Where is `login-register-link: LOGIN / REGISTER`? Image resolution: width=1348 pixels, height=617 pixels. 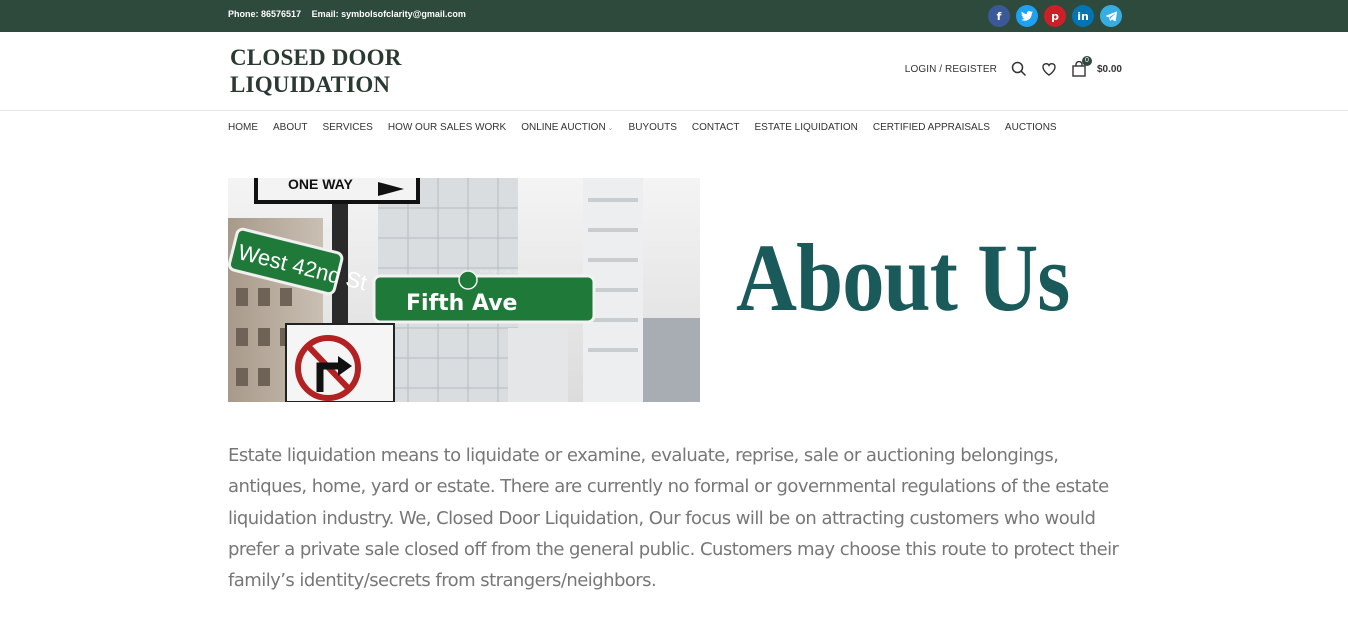
login-register-link: LOGIN / REGISTER is located at coordinates (951, 69).